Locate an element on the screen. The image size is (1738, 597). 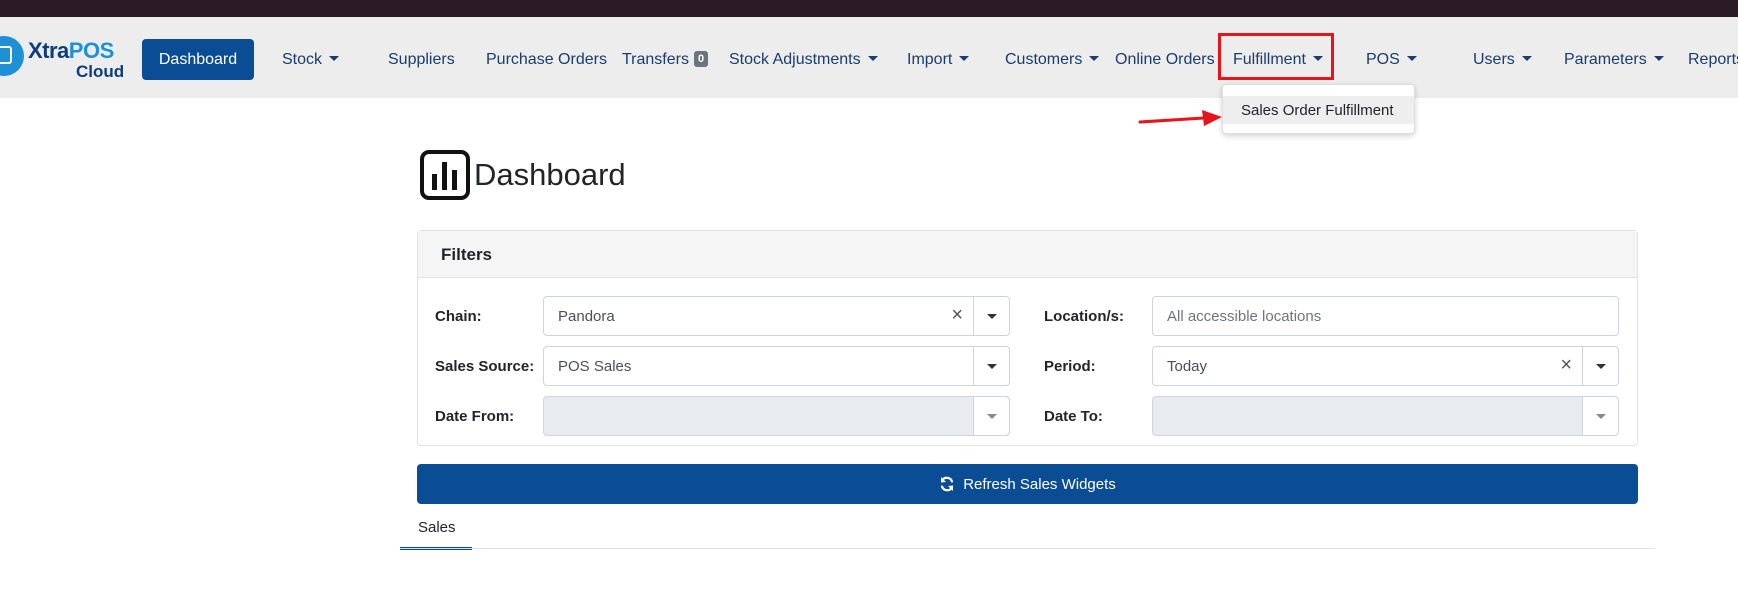
nav-stock-adjustments: Stock Adjustments is located at coordinates (803, 60).